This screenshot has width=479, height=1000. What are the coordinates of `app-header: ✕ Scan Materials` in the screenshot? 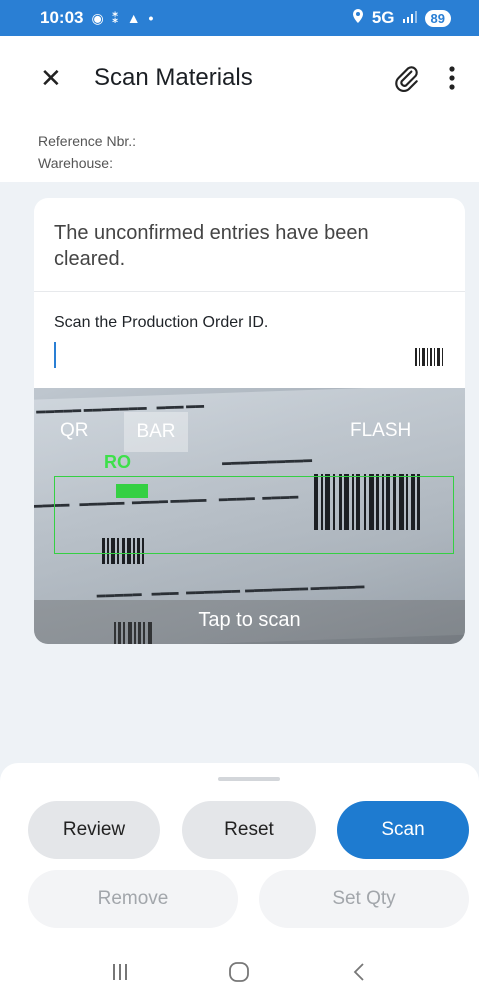 It's located at (239, 78).